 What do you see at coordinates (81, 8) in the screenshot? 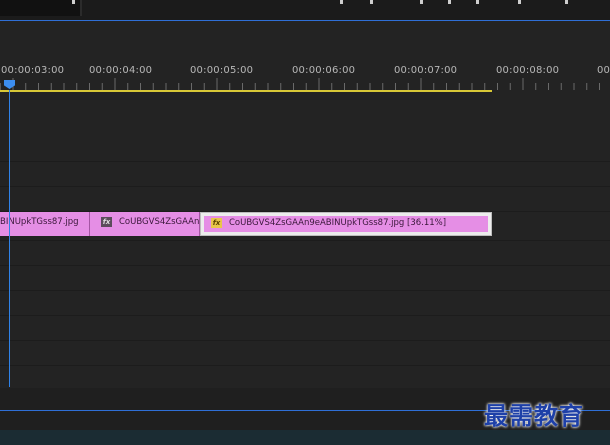
I see `header-separator` at bounding box center [81, 8].